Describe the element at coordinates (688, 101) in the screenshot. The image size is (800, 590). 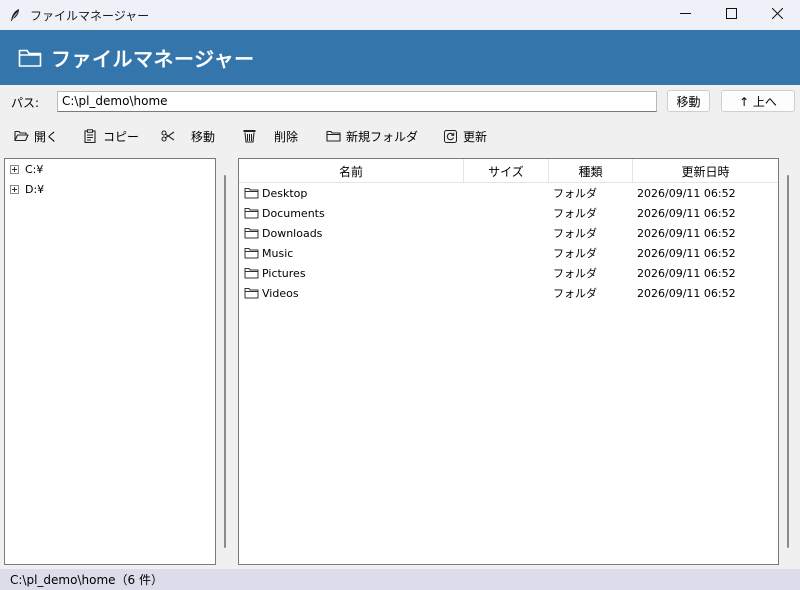
I see `go-button: 移動` at that location.